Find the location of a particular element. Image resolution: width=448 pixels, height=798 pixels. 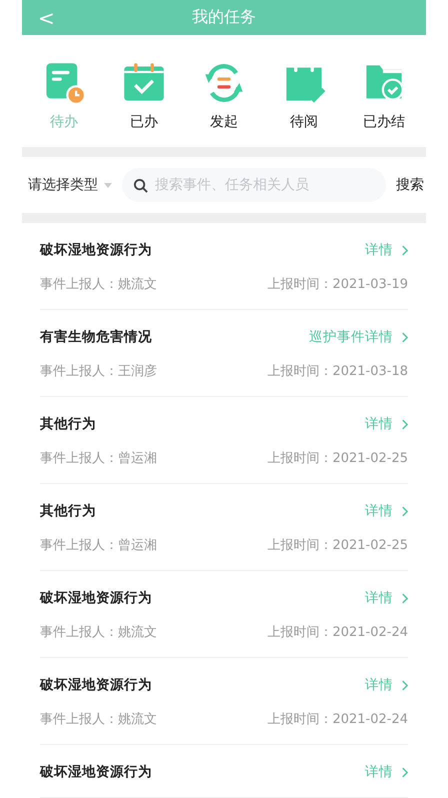

details-link: 巡护事件详情 is located at coordinates (358, 337).